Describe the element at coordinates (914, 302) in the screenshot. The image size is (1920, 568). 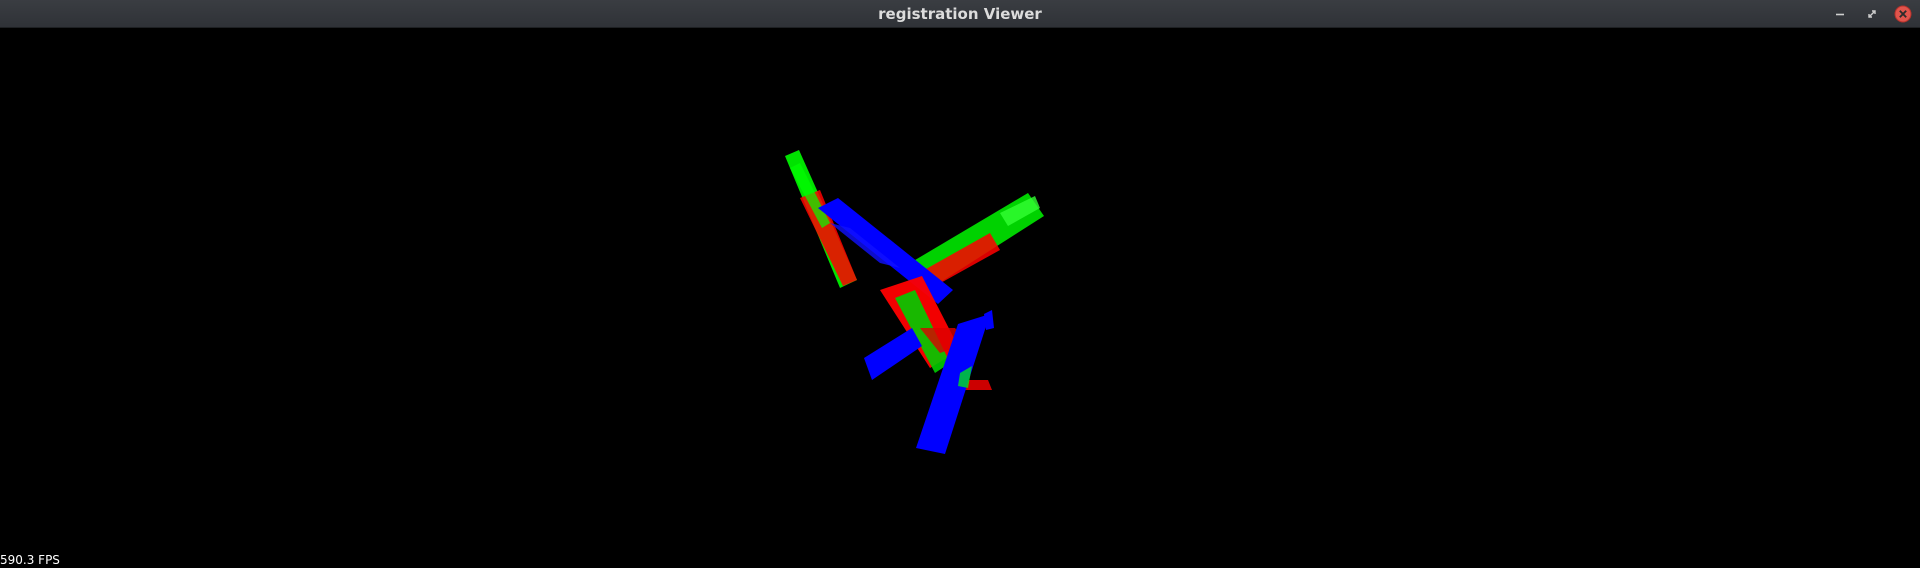
I see `point-cloud-scene` at that location.